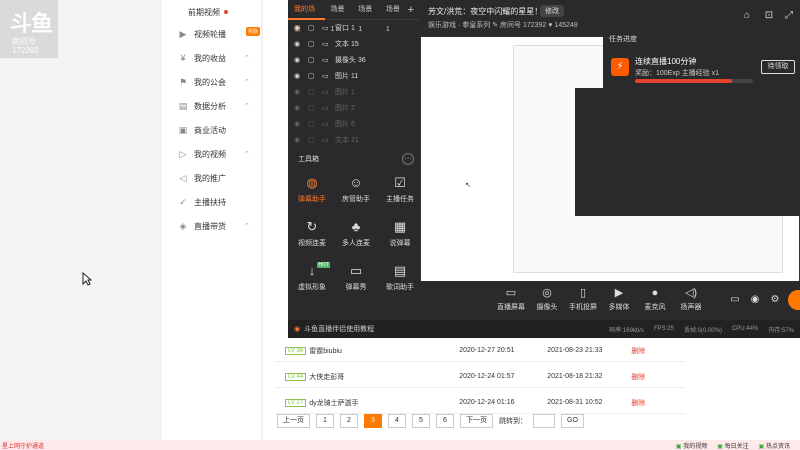  Describe the element at coordinates (354, 76) in the screenshot. I see `source-item: ◉ ▢ ▭ 图片 11` at that location.